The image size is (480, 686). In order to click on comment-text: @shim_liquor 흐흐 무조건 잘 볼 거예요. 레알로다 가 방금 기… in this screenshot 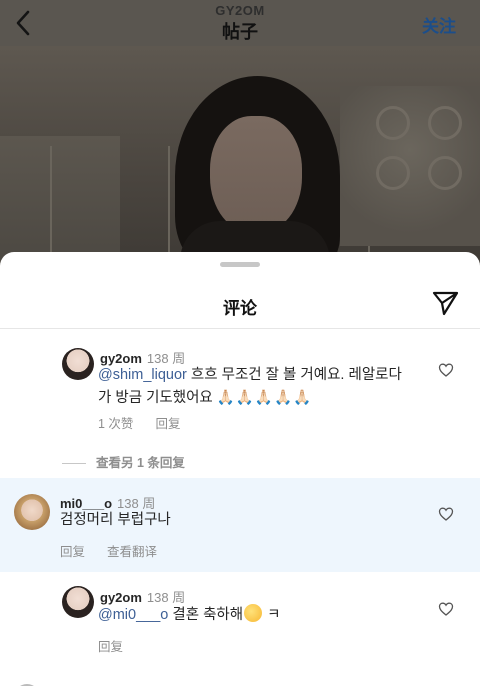, I will do `click(268, 387)`.